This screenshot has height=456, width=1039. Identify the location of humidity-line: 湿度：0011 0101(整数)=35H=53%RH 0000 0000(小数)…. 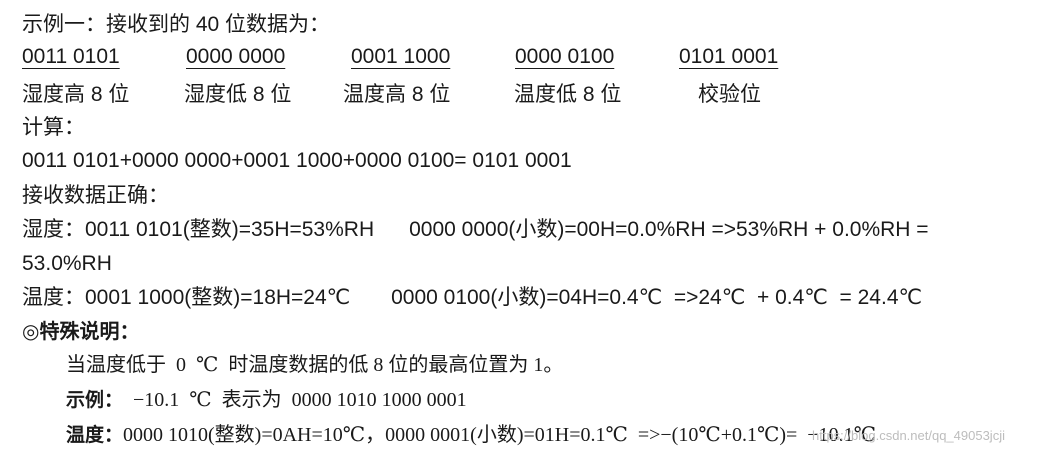
(475, 229).